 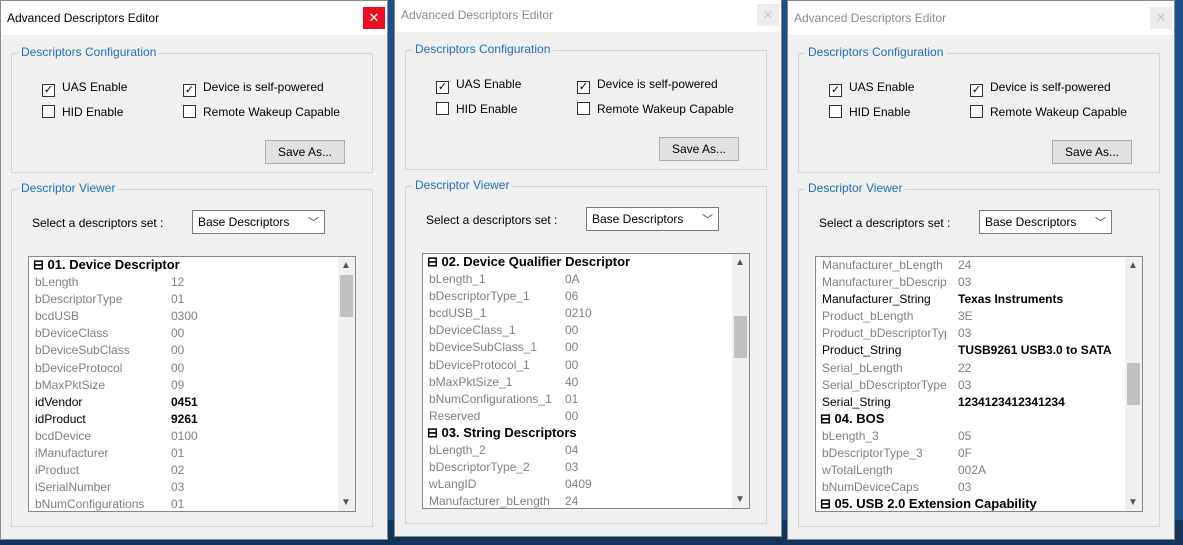 What do you see at coordinates (578, 467) in the screenshot?
I see `property-row: bDescriptorType_2 03` at bounding box center [578, 467].